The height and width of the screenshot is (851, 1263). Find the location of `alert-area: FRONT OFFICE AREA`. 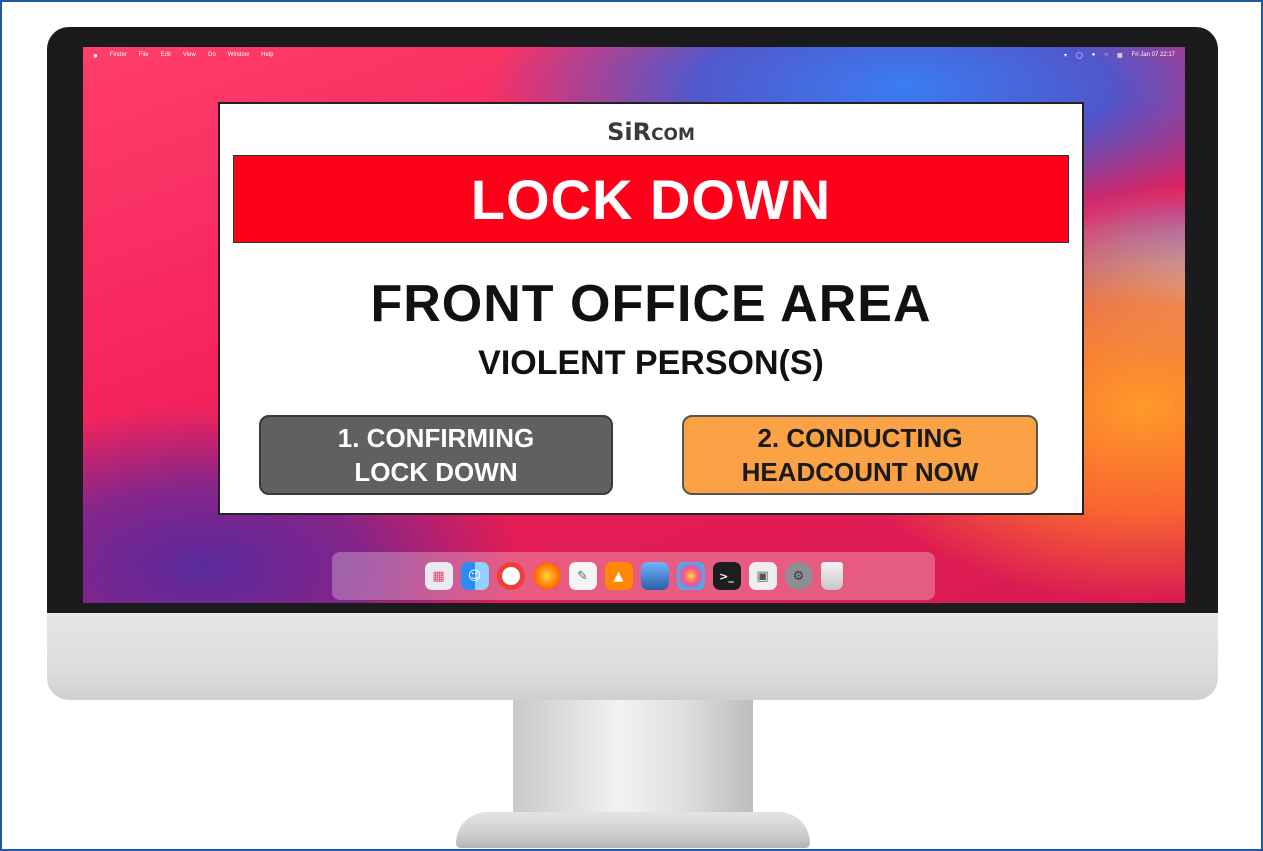

alert-area: FRONT OFFICE AREA is located at coordinates (651, 304).